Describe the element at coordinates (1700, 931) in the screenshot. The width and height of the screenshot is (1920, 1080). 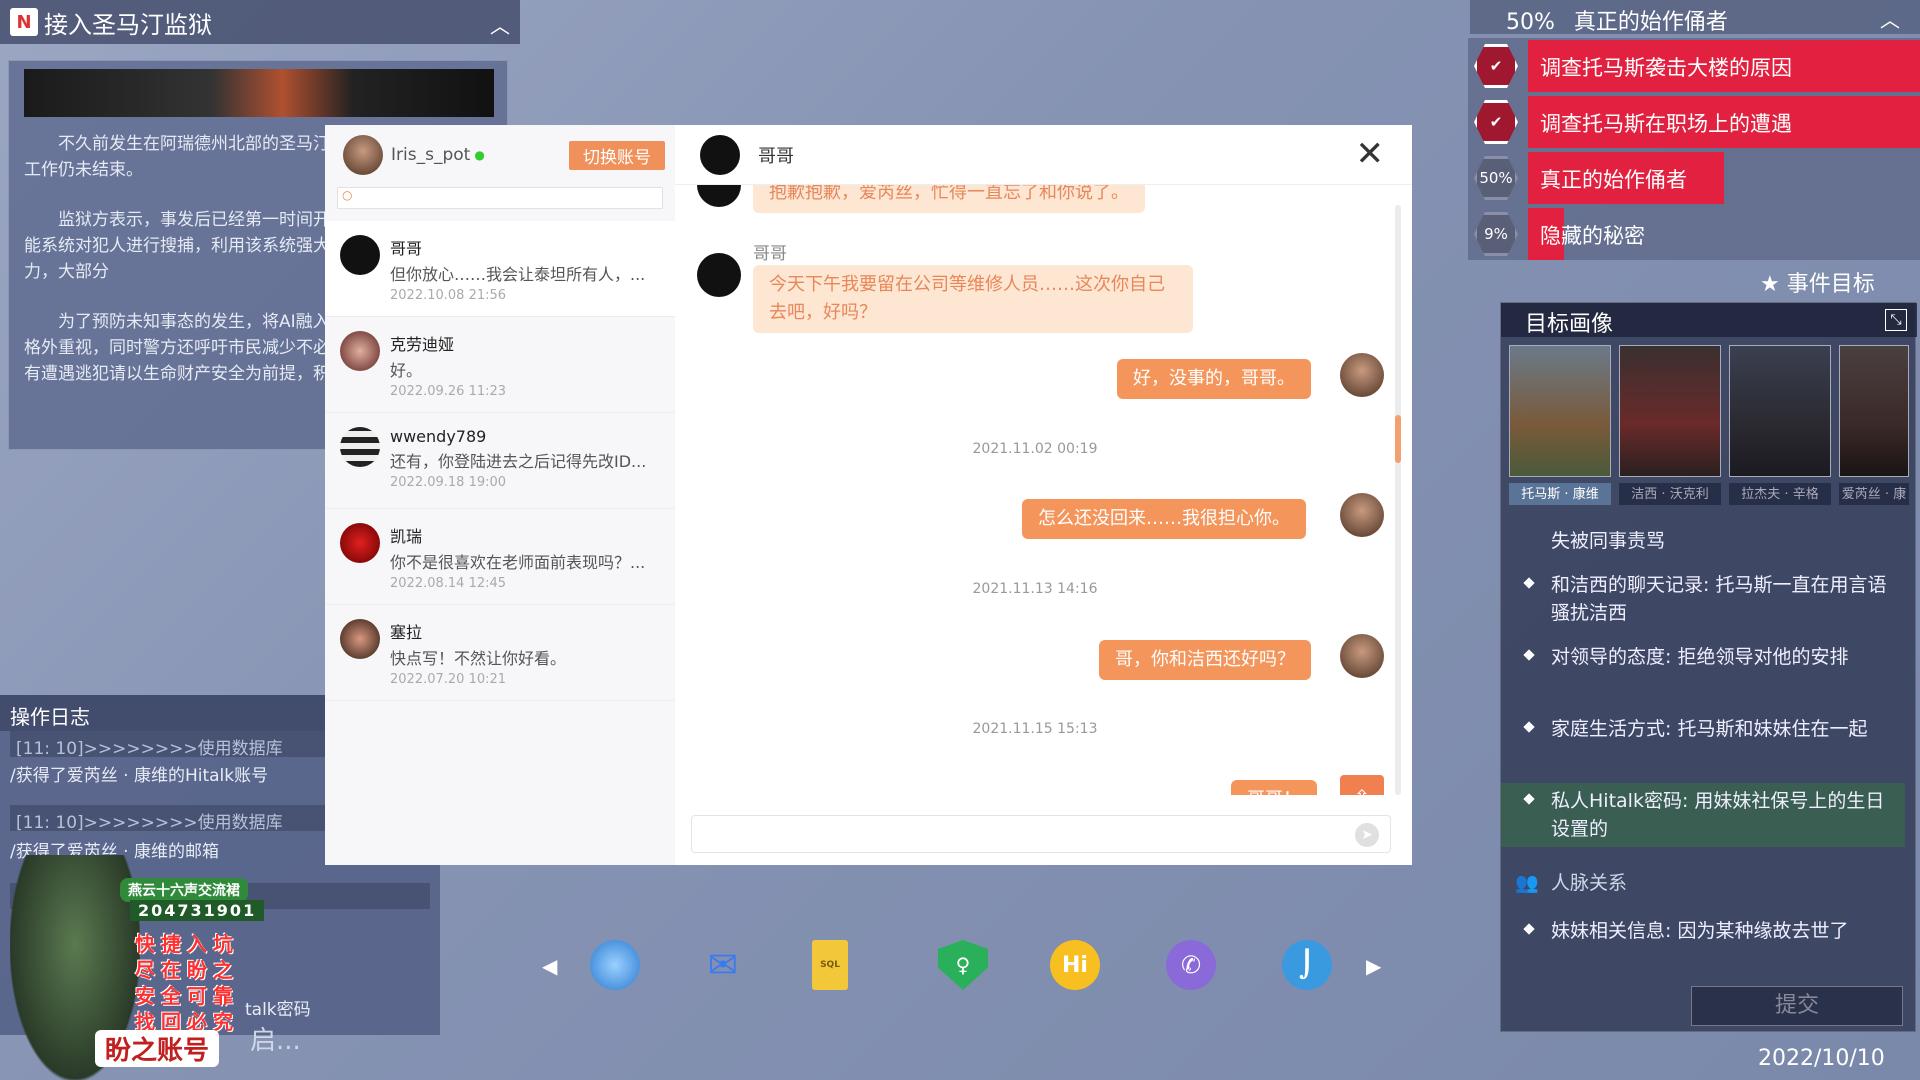
I see `clue-text: 妹妹相关信息: 因为某种缘故去世了` at that location.